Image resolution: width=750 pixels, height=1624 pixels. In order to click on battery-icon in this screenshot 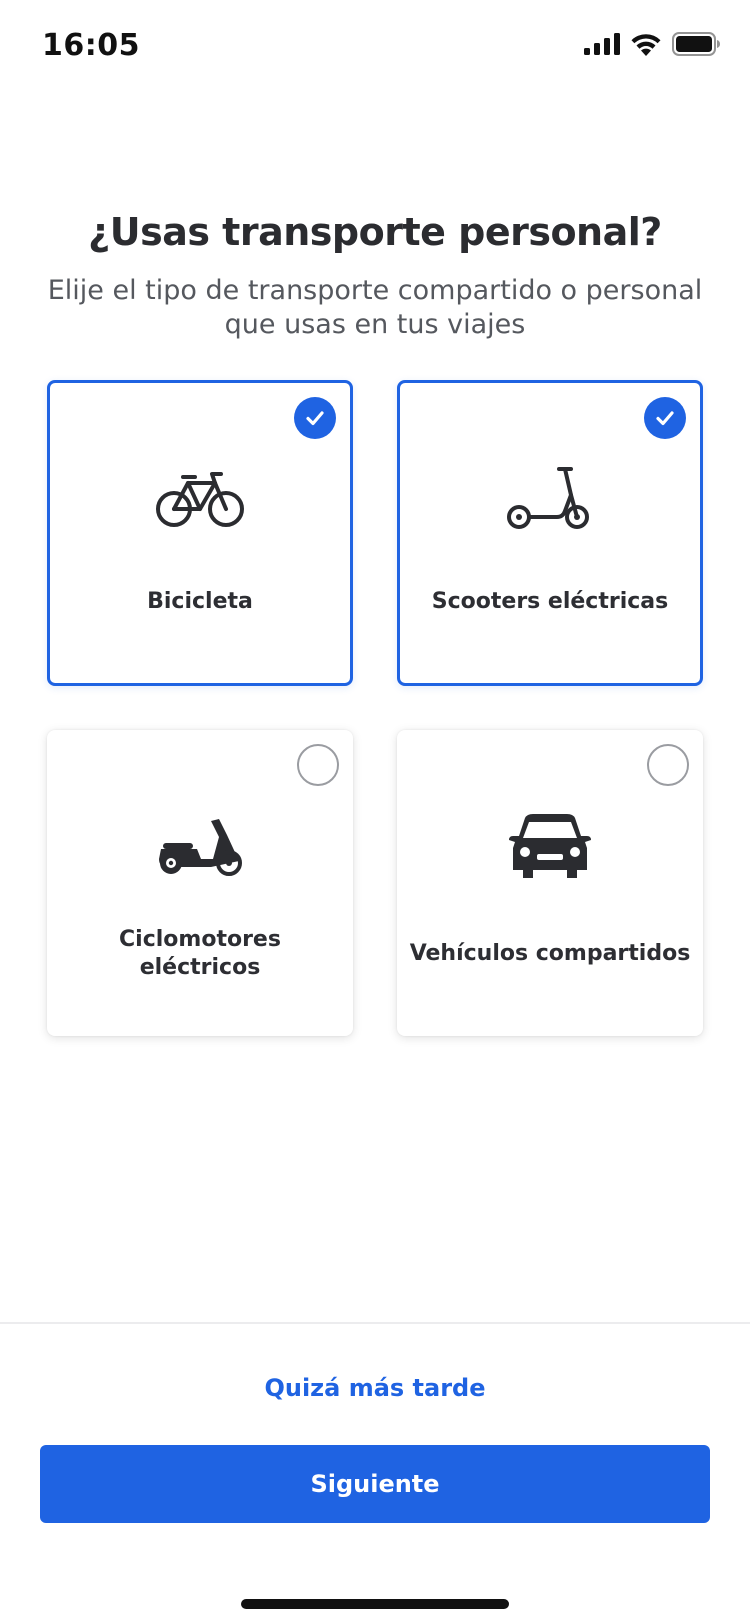, I will do `click(696, 44)`.